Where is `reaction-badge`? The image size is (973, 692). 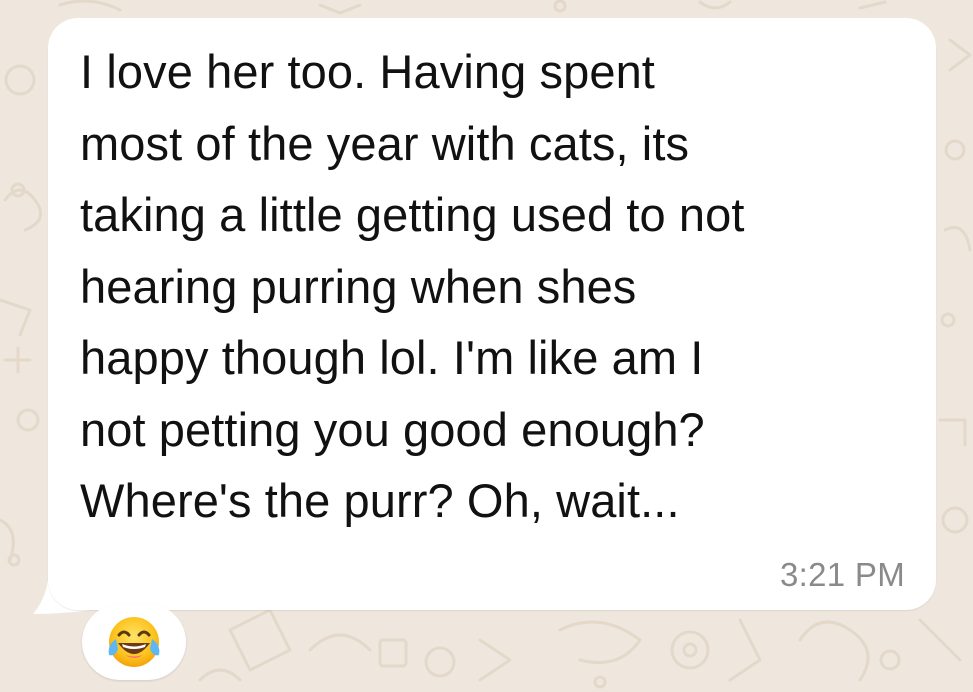
reaction-badge is located at coordinates (134, 642).